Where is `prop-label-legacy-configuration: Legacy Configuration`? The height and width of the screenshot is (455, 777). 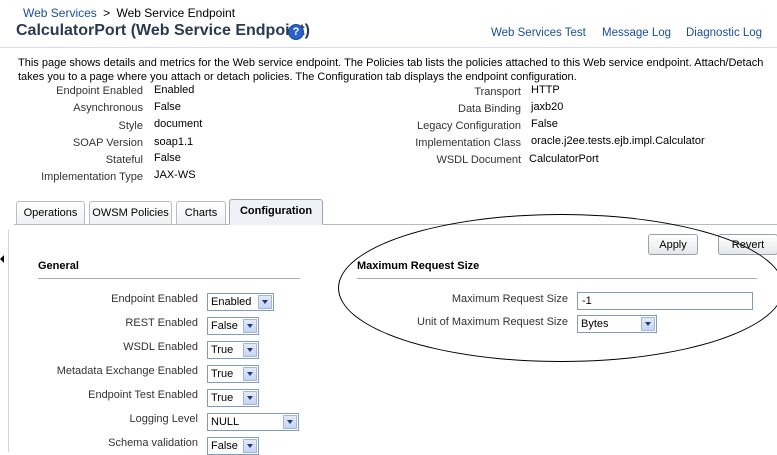
prop-label-legacy-configuration: Legacy Configuration is located at coordinates (469, 126).